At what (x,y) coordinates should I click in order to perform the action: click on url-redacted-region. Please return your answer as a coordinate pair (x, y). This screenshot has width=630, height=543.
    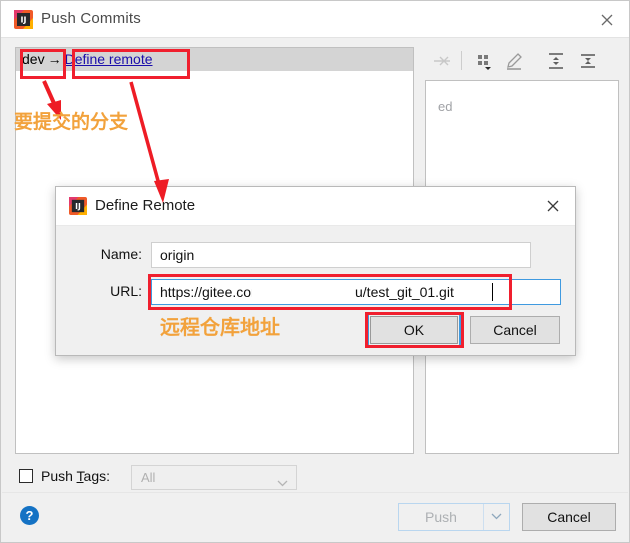
    Looking at the image, I should click on (303, 292).